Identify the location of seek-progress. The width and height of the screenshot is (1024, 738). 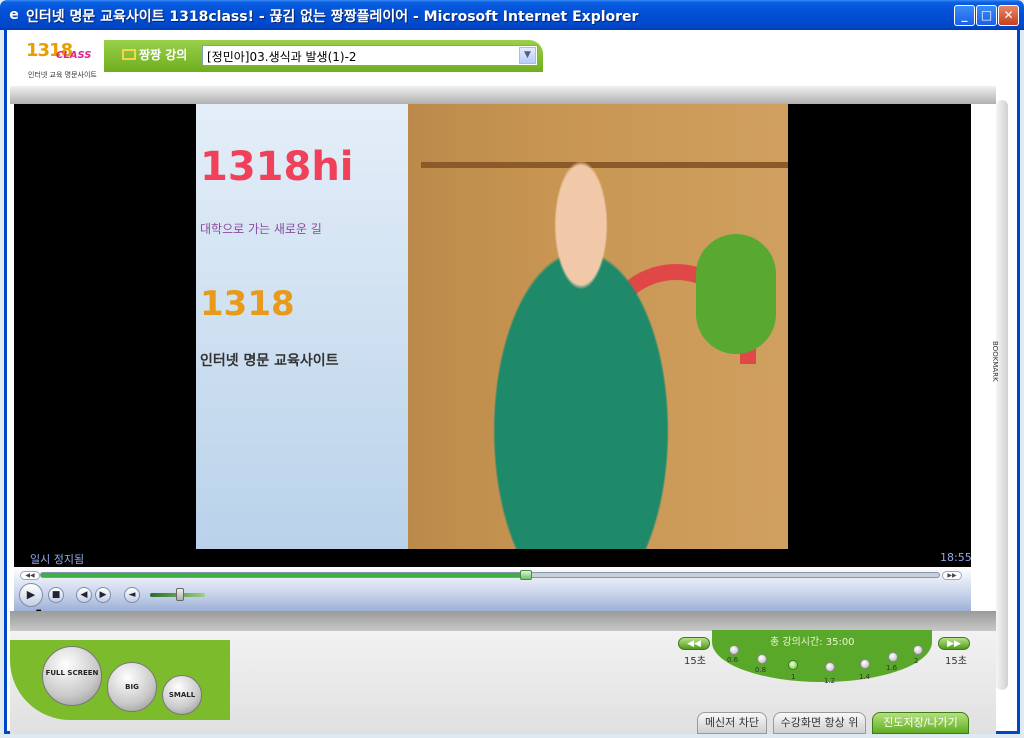
(283, 575).